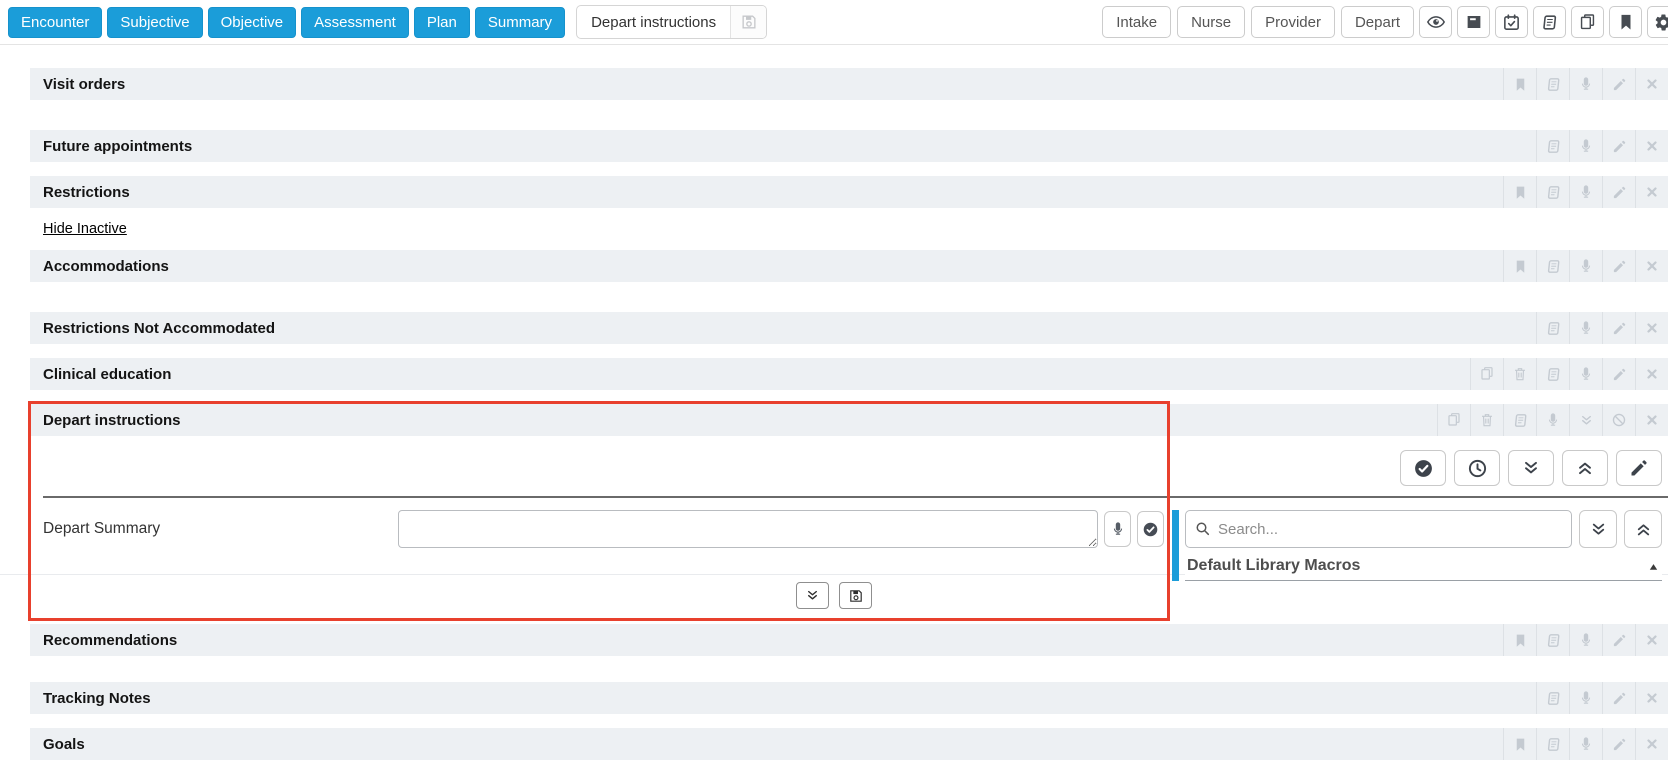 This screenshot has height=772, width=1668. I want to click on section-row-restrictions: Restrictions, so click(849, 192).